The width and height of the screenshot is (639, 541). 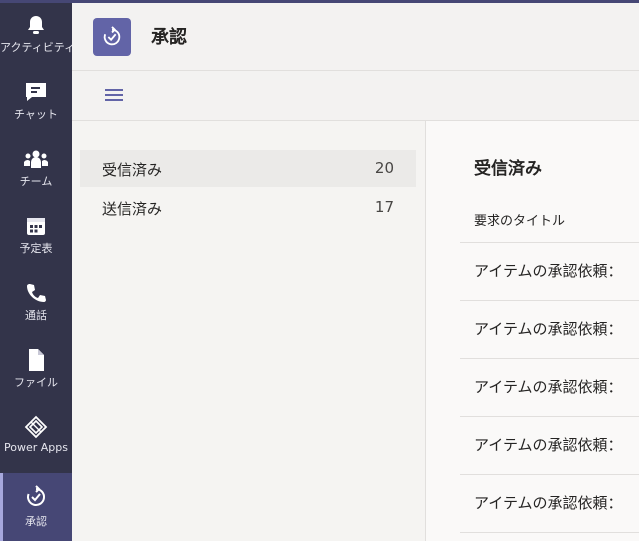 I want to click on rail-item-approvals: 承認, so click(x=36, y=507).